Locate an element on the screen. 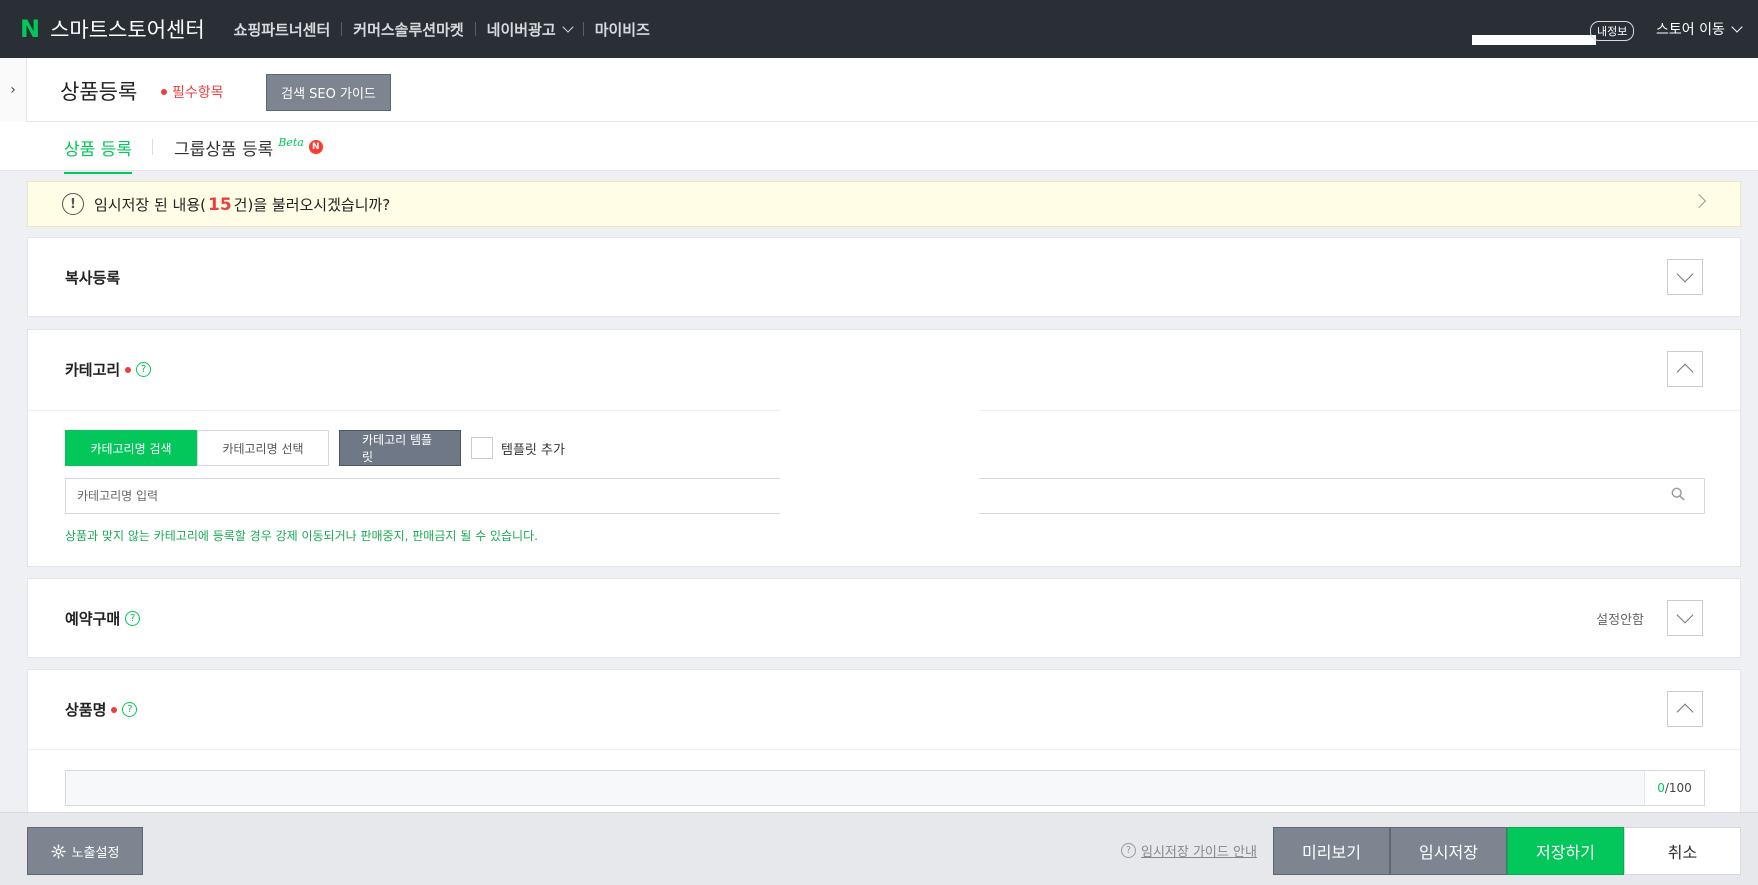 The image size is (1758, 885). nav-naver-ads: 네이버광고 is located at coordinates (529, 29).